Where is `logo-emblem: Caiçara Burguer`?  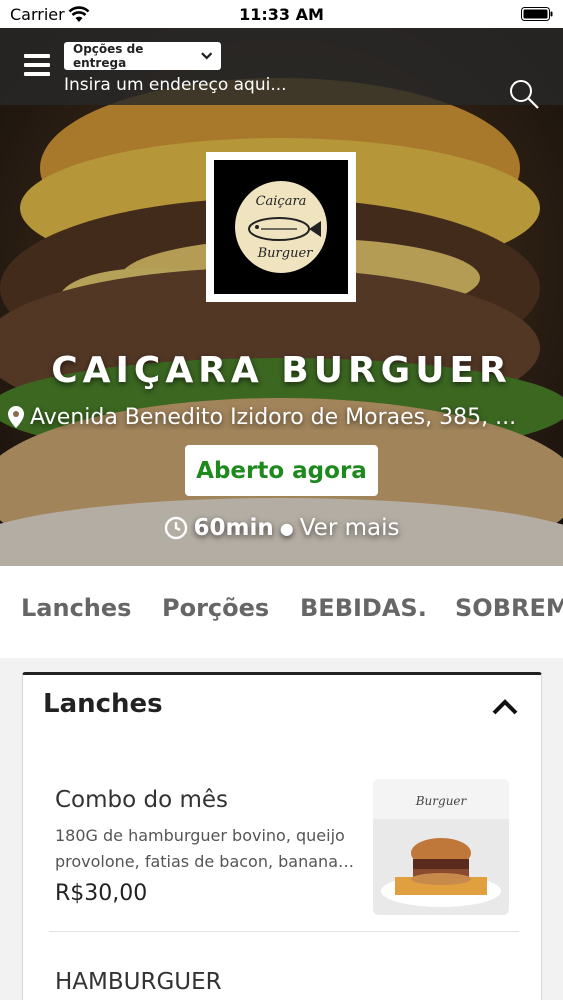 logo-emblem: Caiçara Burguer is located at coordinates (281, 227).